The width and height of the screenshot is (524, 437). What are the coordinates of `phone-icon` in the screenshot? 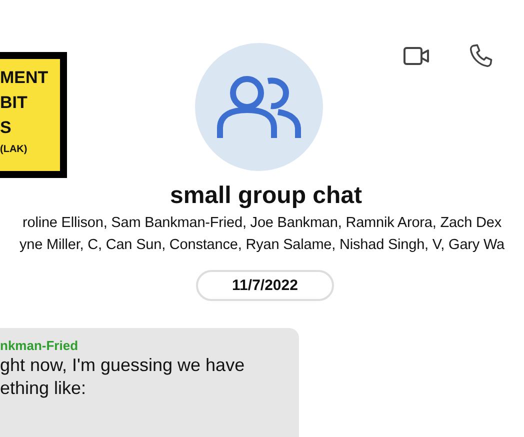 It's located at (481, 56).